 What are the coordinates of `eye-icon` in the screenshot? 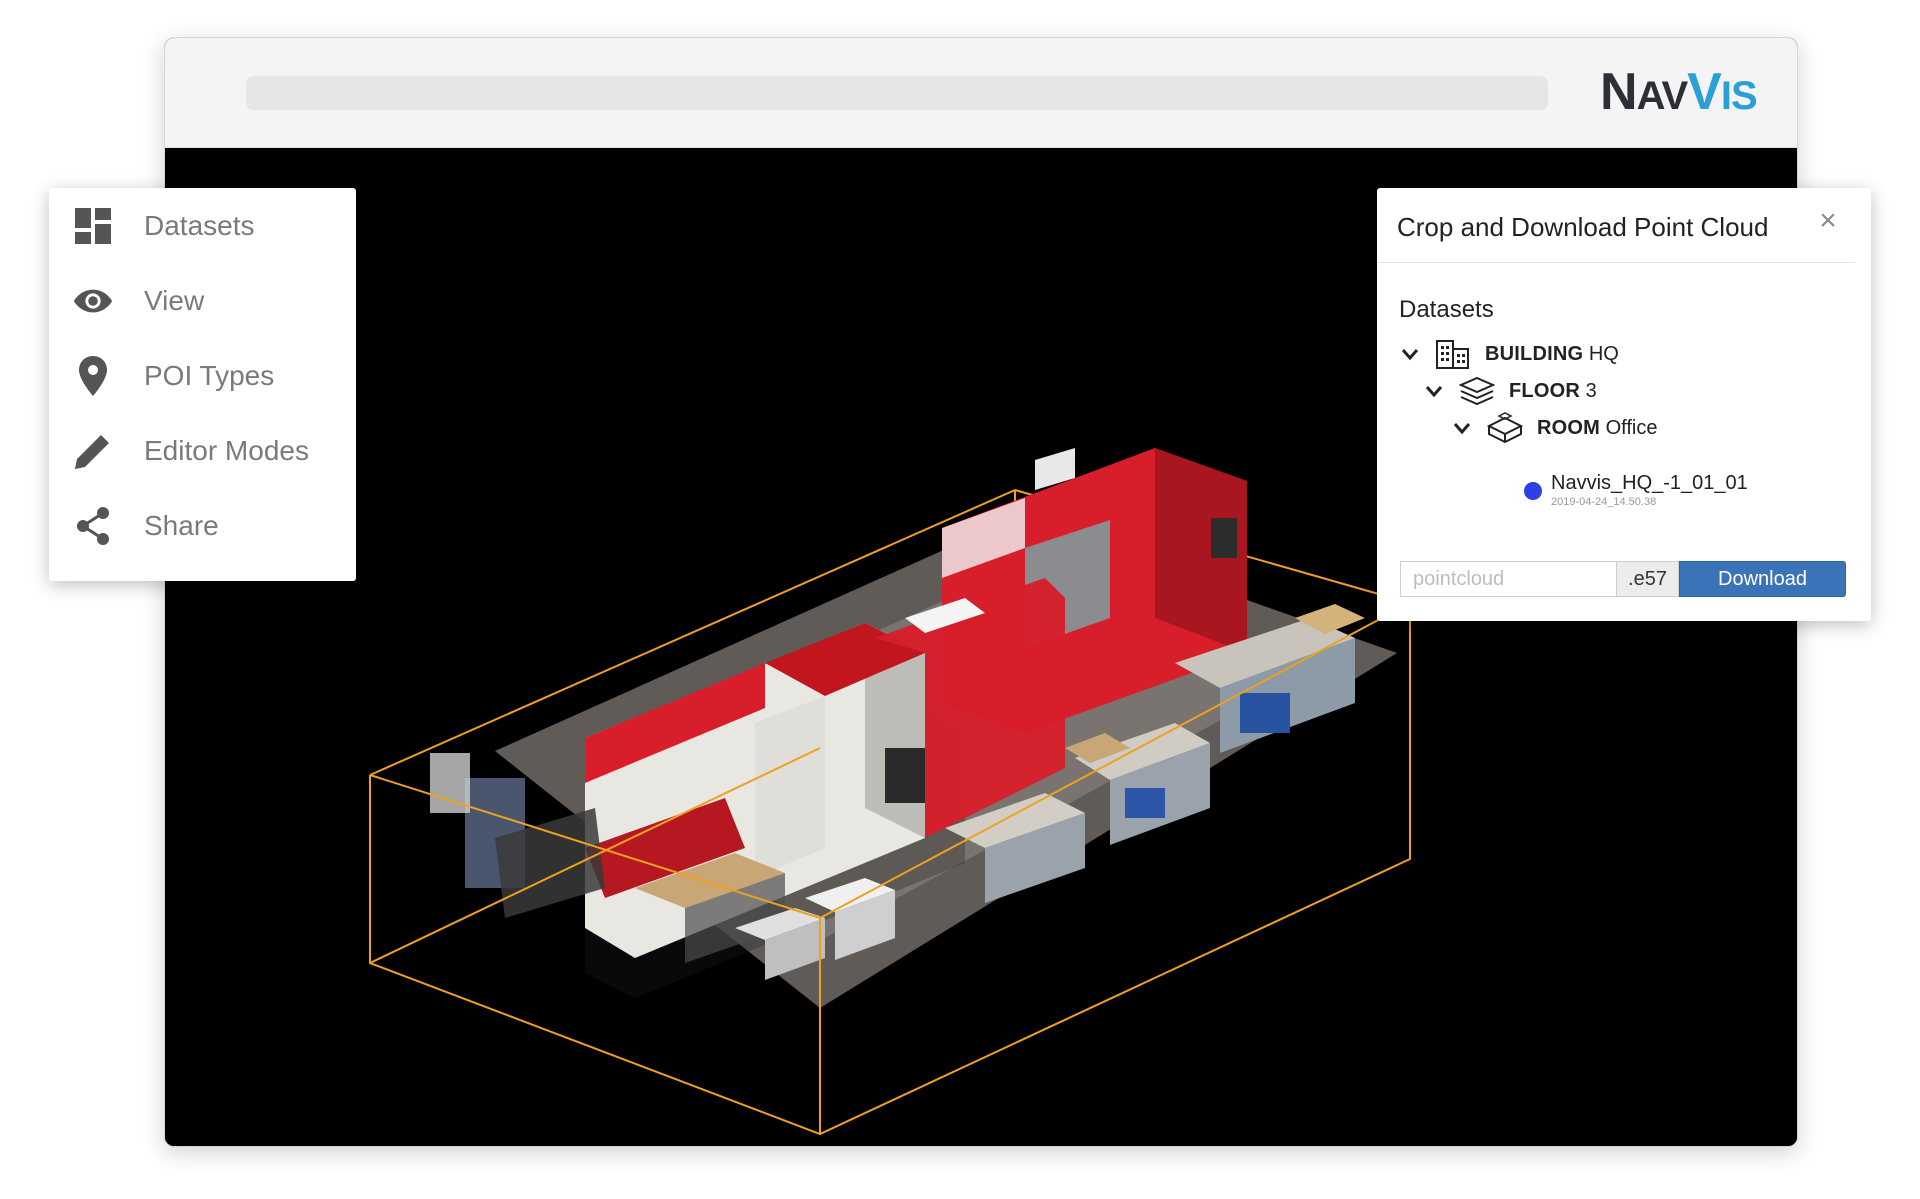 It's located at (93, 301).